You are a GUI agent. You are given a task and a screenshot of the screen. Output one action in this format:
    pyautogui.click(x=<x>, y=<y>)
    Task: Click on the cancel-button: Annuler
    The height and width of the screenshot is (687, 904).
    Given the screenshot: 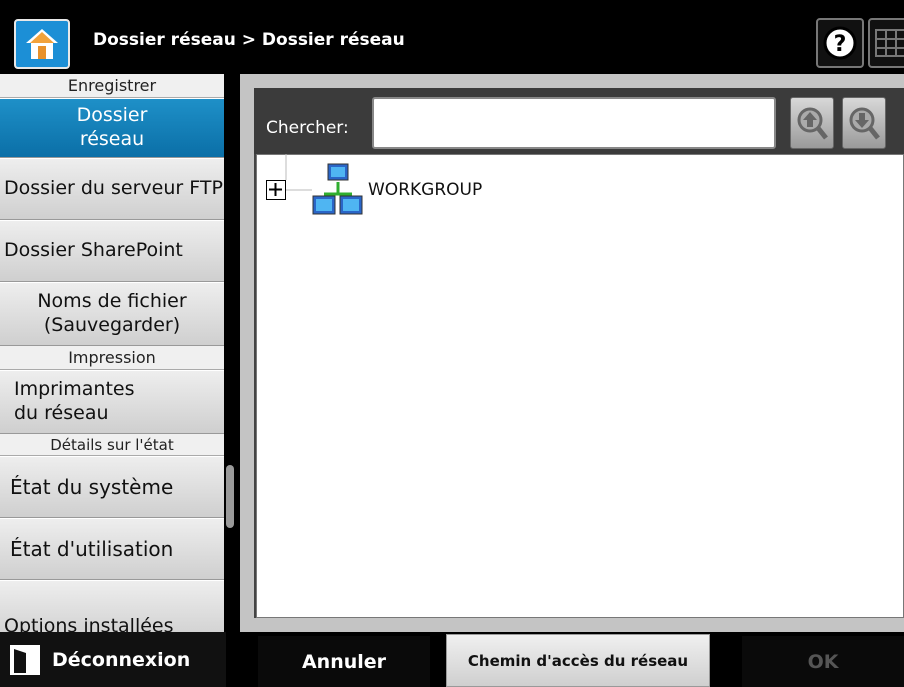 What is the action you would take?
    pyautogui.click(x=344, y=661)
    